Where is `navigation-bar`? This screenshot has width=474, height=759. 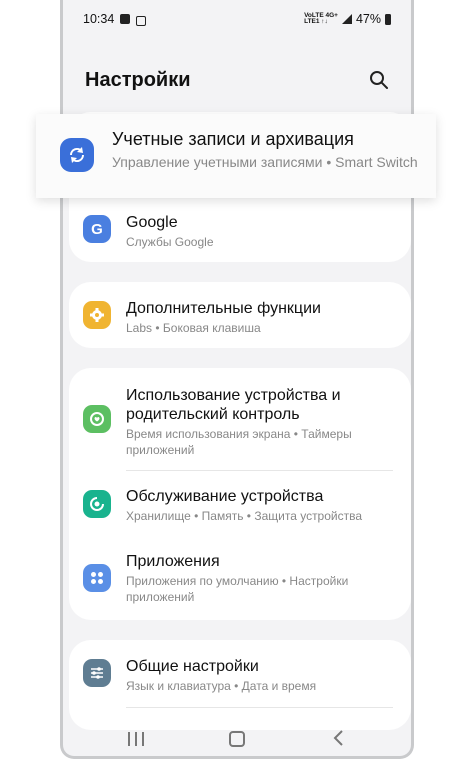
navigation-bar is located at coordinates (237, 738).